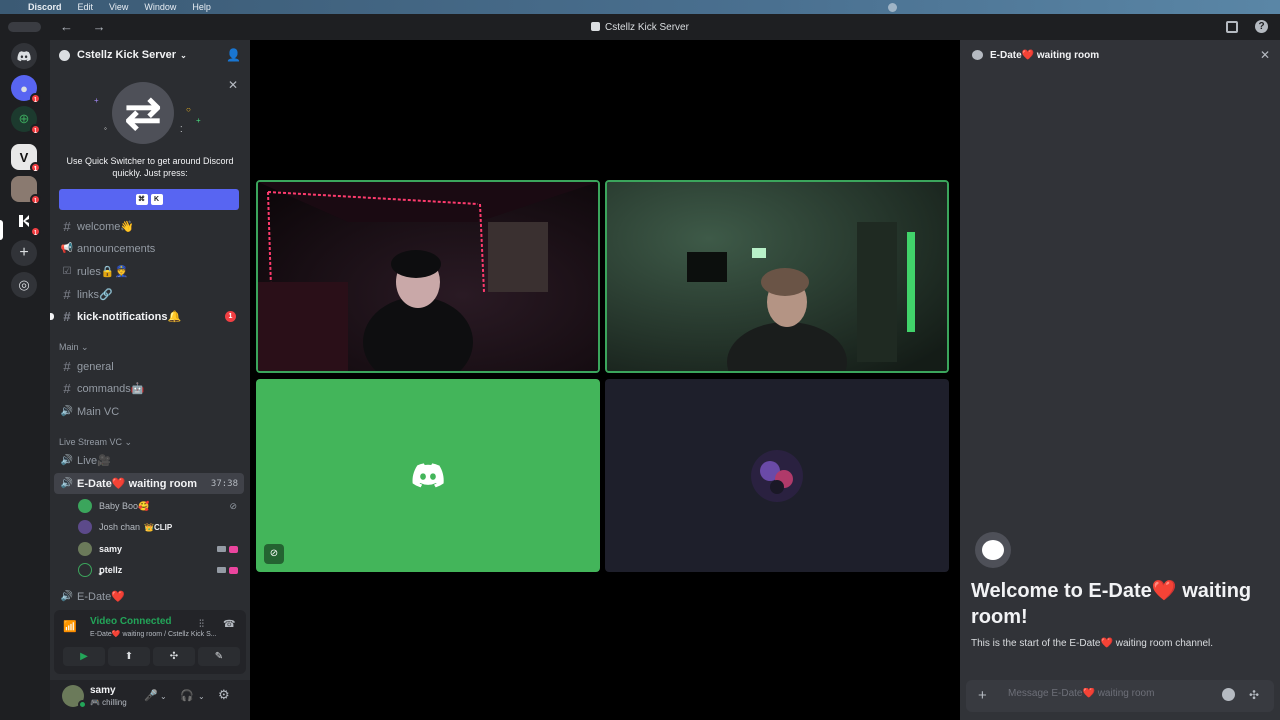 The width and height of the screenshot is (1280, 720). I want to click on message-composer: + ✣, so click(1120, 696).